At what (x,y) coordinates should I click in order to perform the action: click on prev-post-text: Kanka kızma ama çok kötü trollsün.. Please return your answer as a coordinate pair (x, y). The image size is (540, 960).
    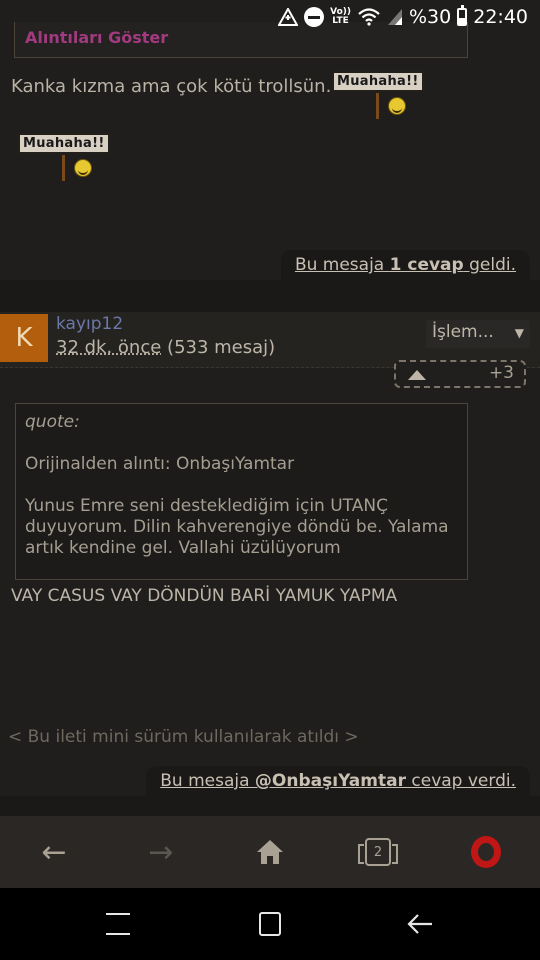
    Looking at the image, I should click on (171, 86).